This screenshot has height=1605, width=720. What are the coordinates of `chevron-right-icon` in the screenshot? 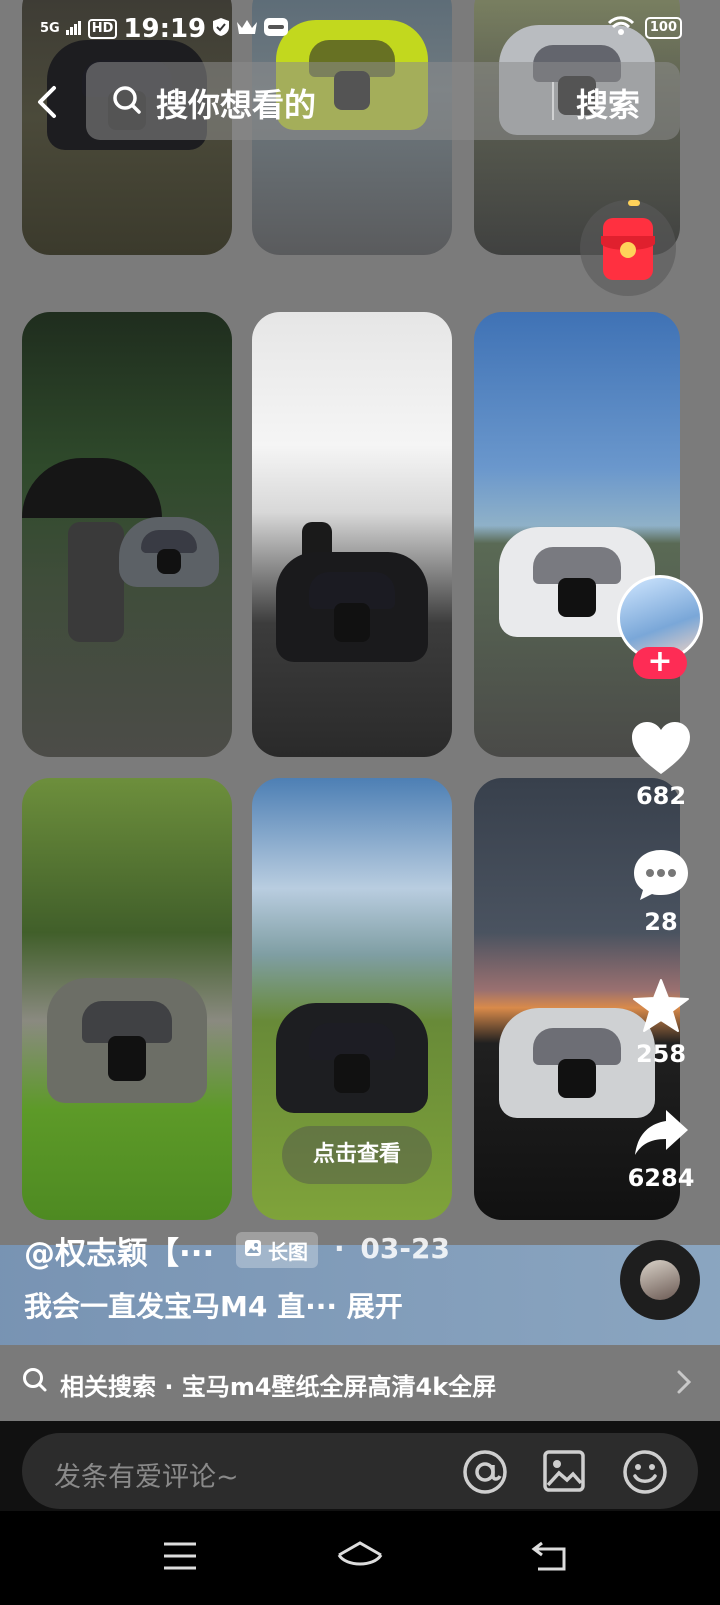 It's located at (684, 1384).